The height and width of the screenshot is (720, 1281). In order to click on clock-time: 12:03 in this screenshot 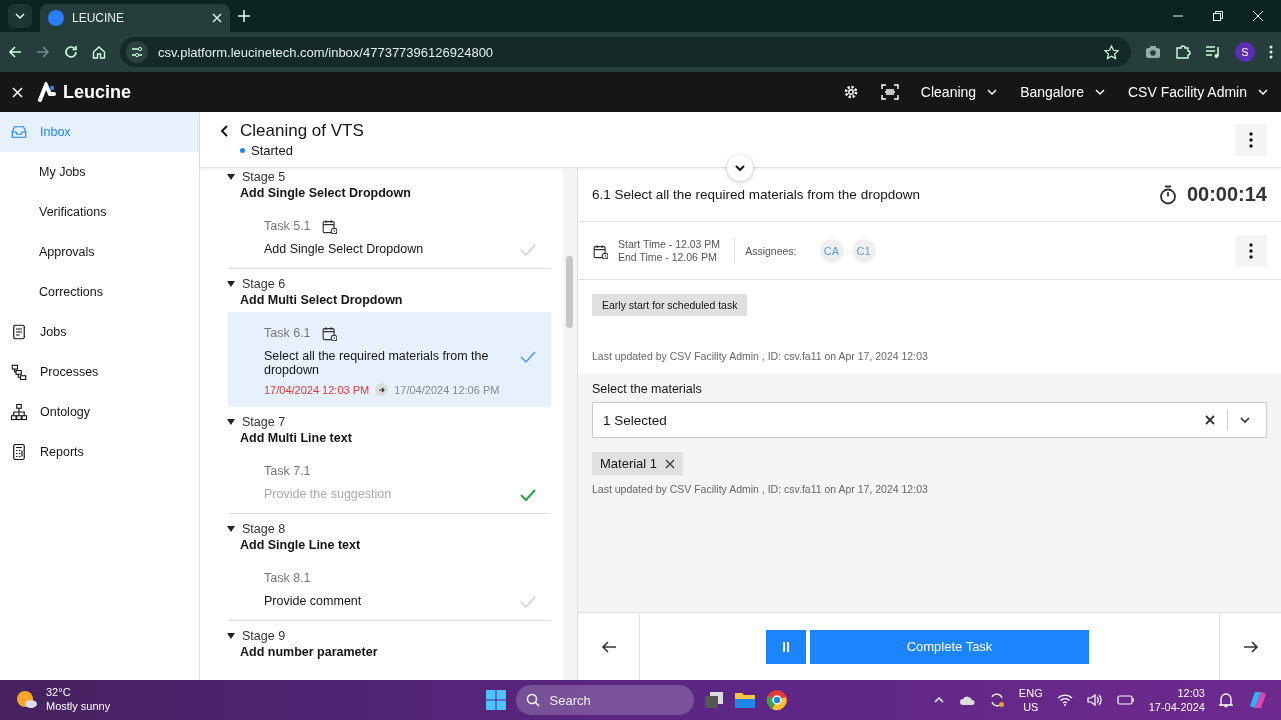, I will do `click(1176, 692)`.